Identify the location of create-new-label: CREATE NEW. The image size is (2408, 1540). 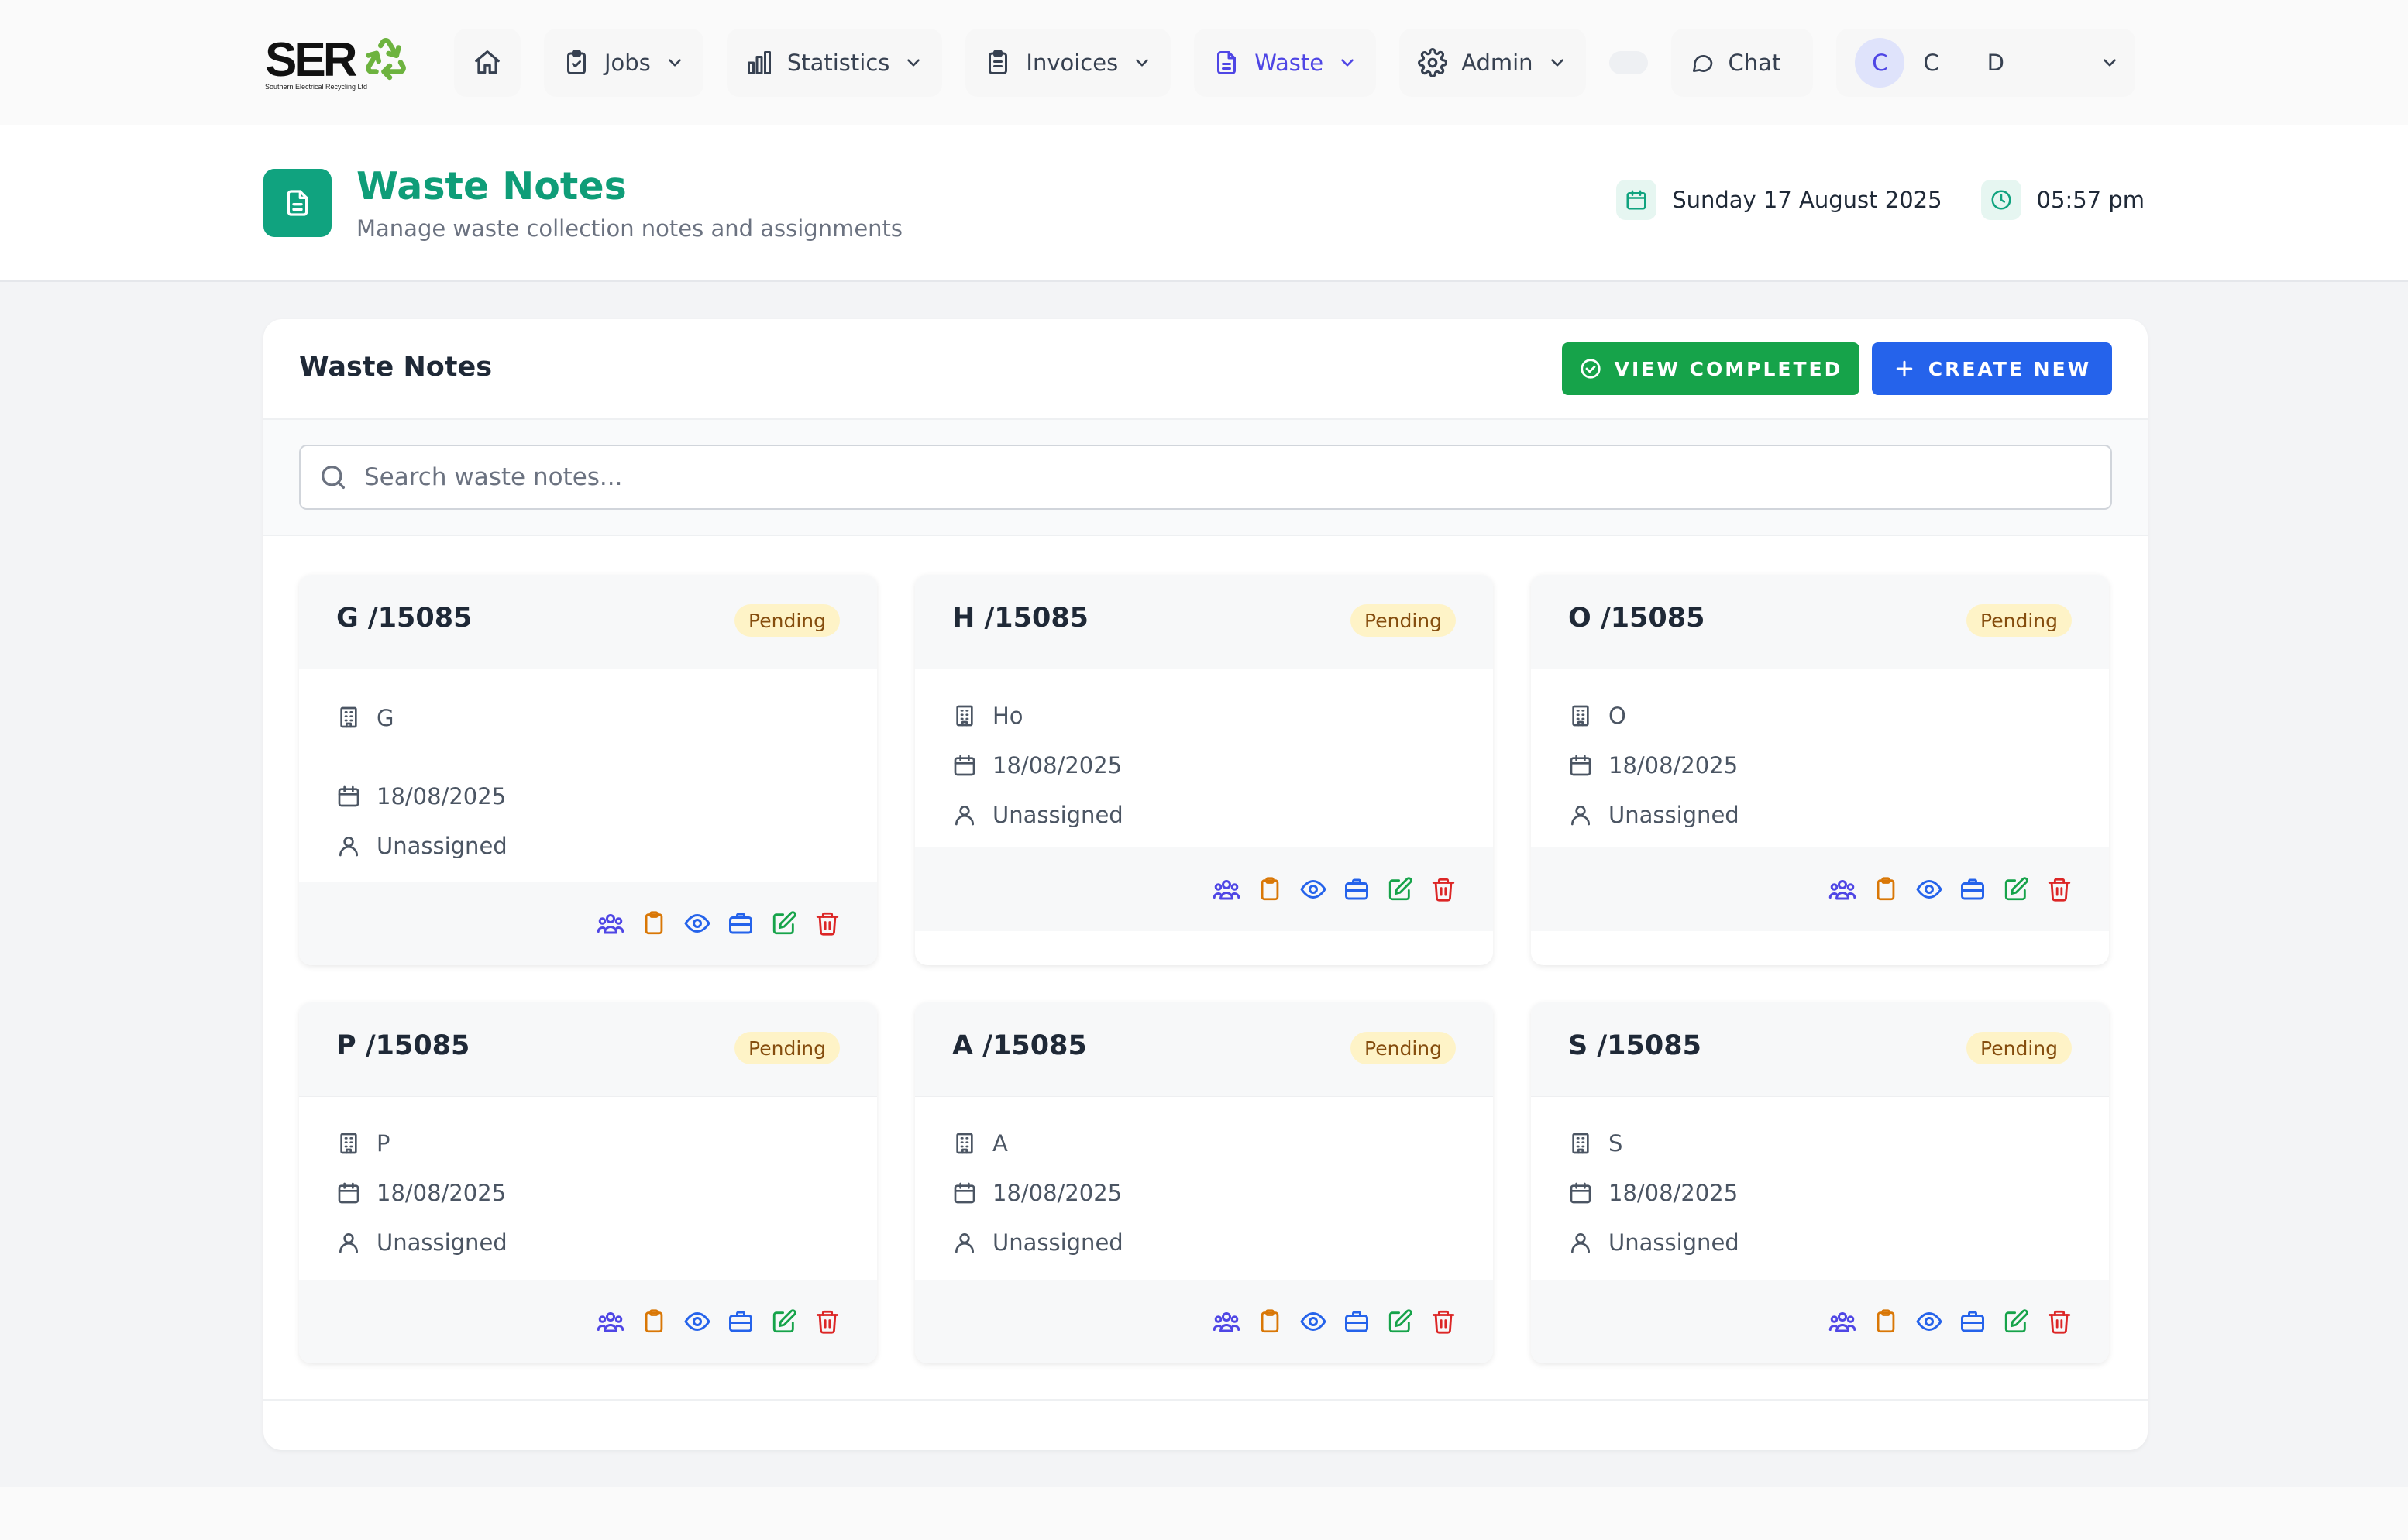
(2010, 368).